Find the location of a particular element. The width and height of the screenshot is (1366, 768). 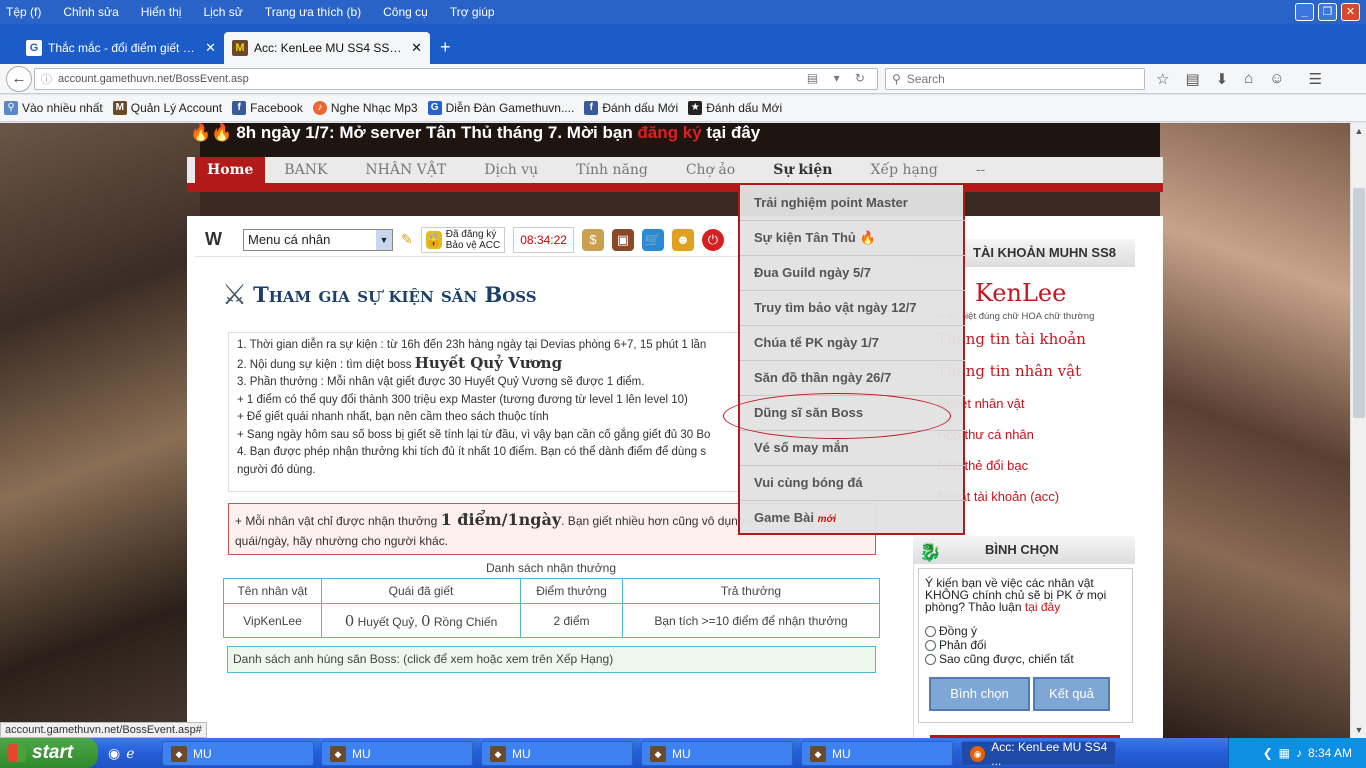

tab-thac-mac: G Thắc mắc - đổi điểm giết huyề... ✕ is located at coordinates (121, 48).